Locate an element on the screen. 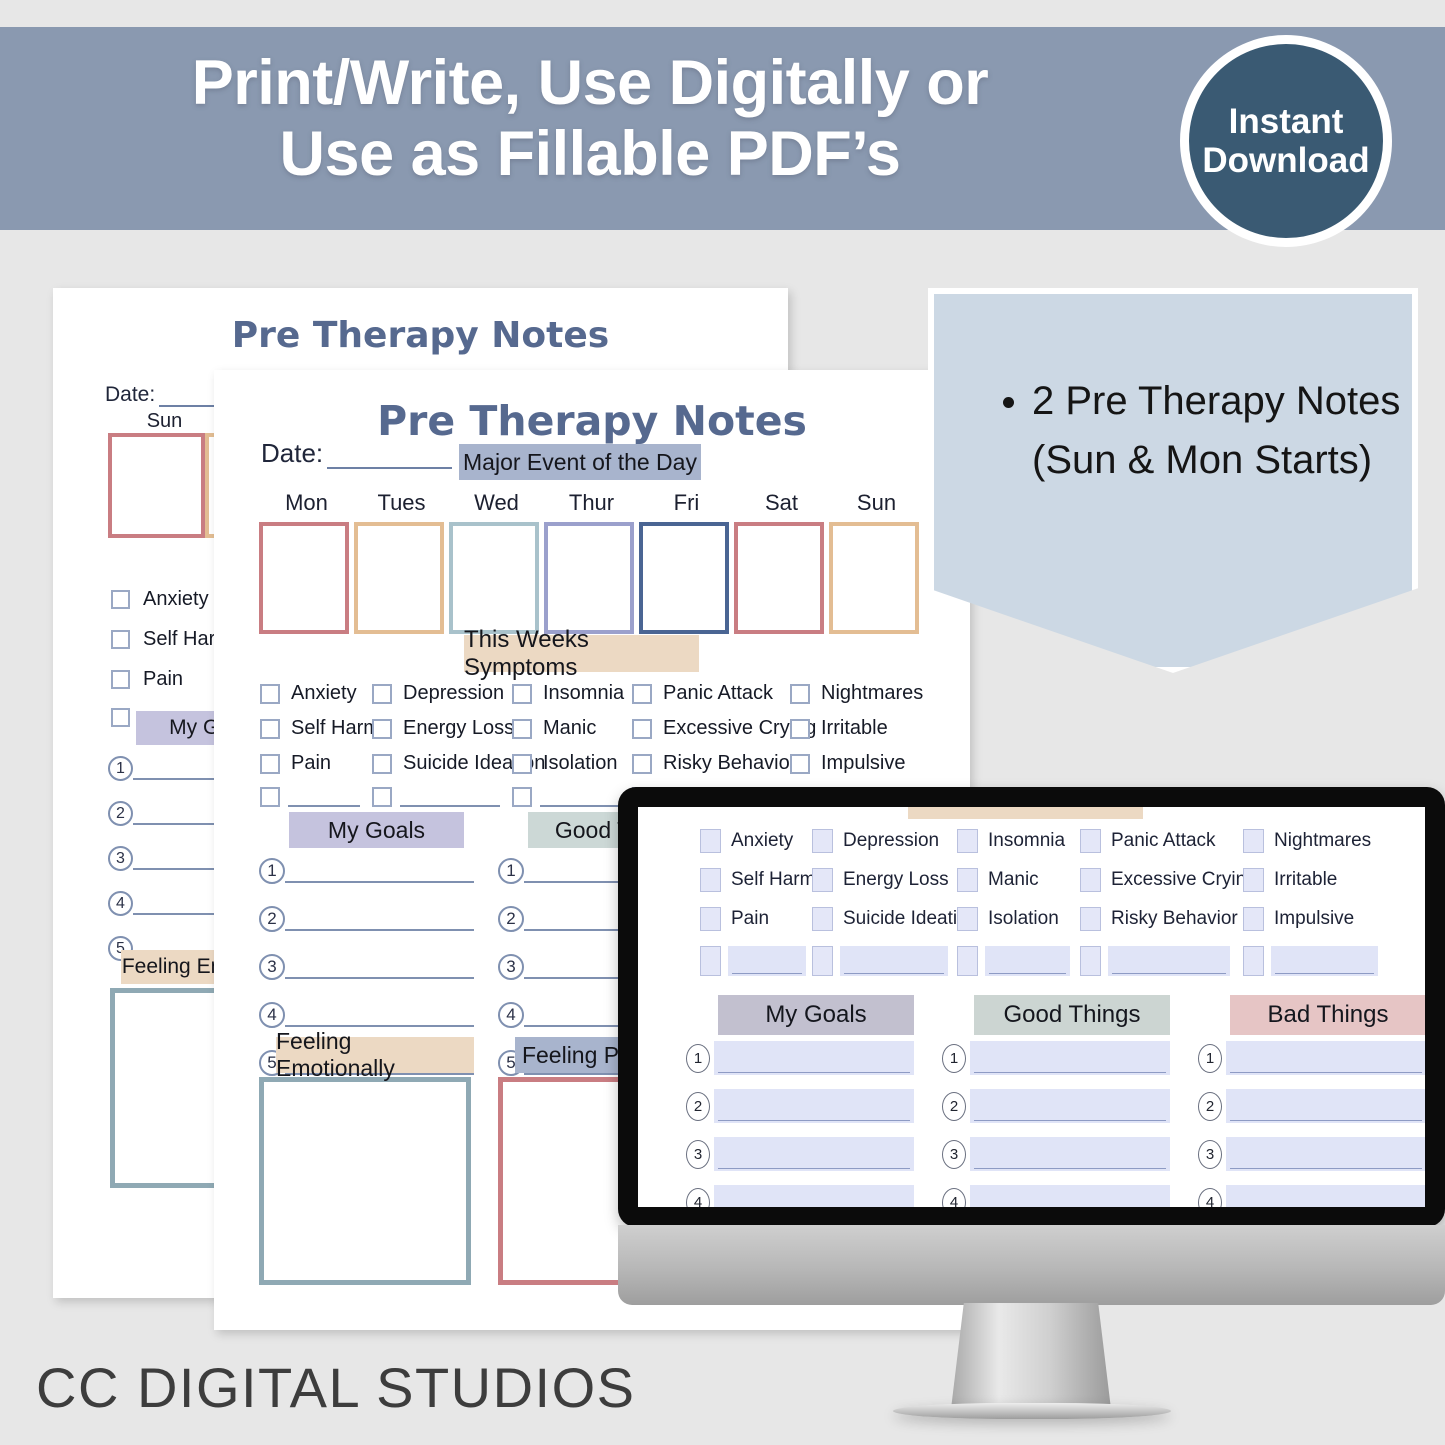 The image size is (1445, 1445). day-box-sat is located at coordinates (779, 578).